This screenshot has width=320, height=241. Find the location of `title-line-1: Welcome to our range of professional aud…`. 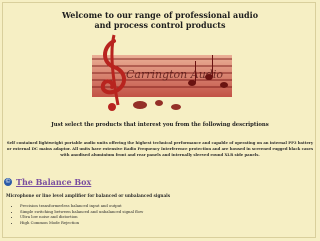

title-line-1: Welcome to our range of professional aud… is located at coordinates (160, 15).